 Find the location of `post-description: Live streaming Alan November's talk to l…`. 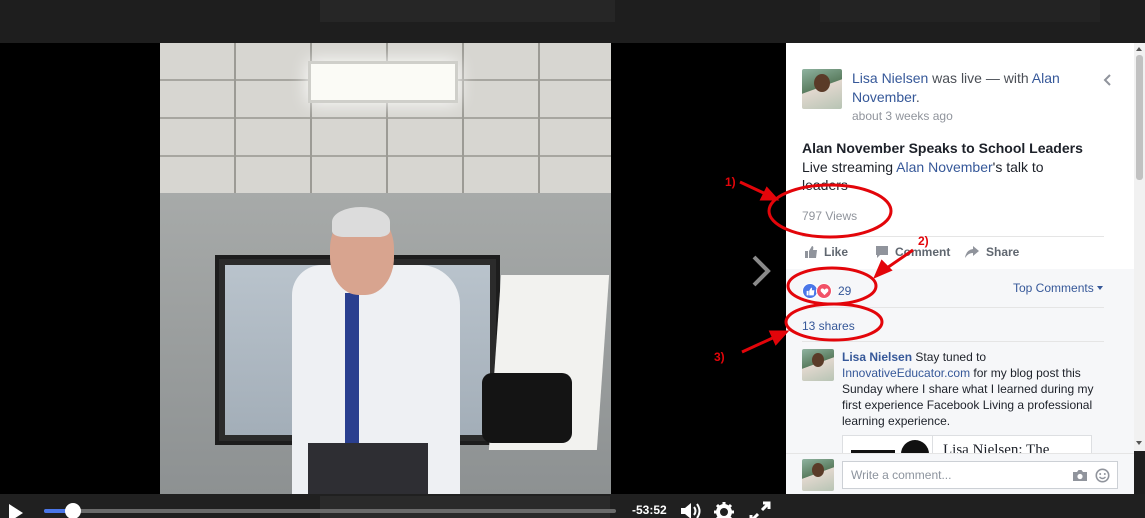

post-description: Live streaming Alan November's talk to l… is located at coordinates (939, 176).